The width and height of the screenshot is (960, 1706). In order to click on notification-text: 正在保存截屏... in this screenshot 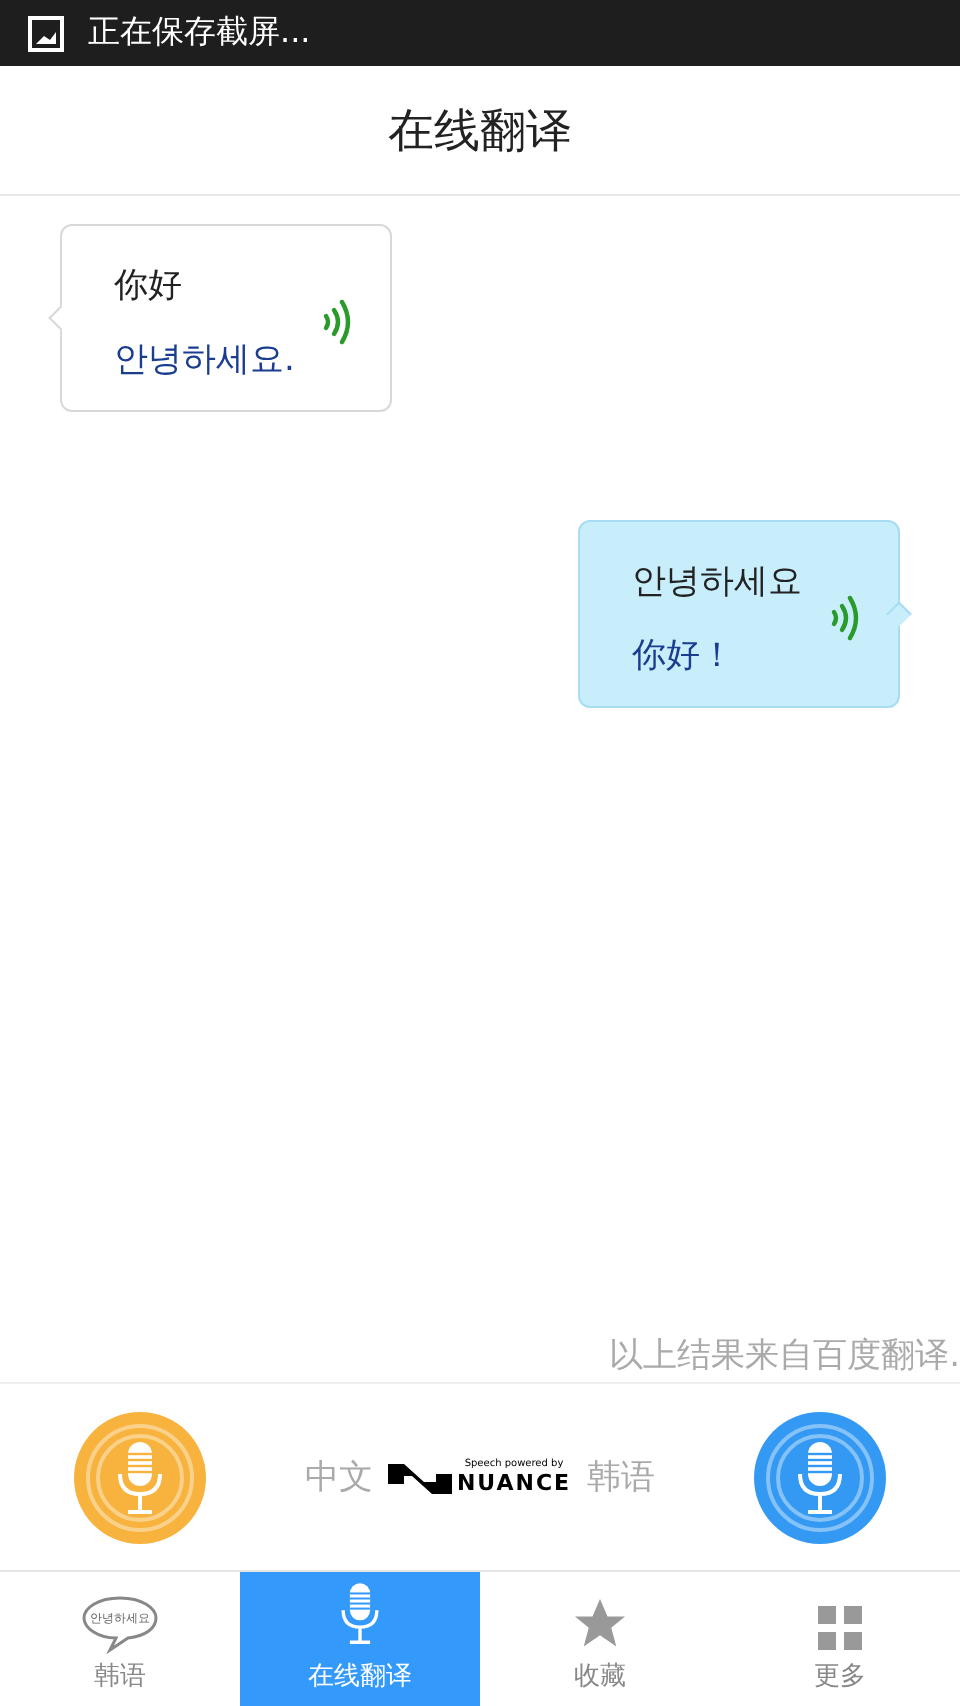, I will do `click(199, 33)`.